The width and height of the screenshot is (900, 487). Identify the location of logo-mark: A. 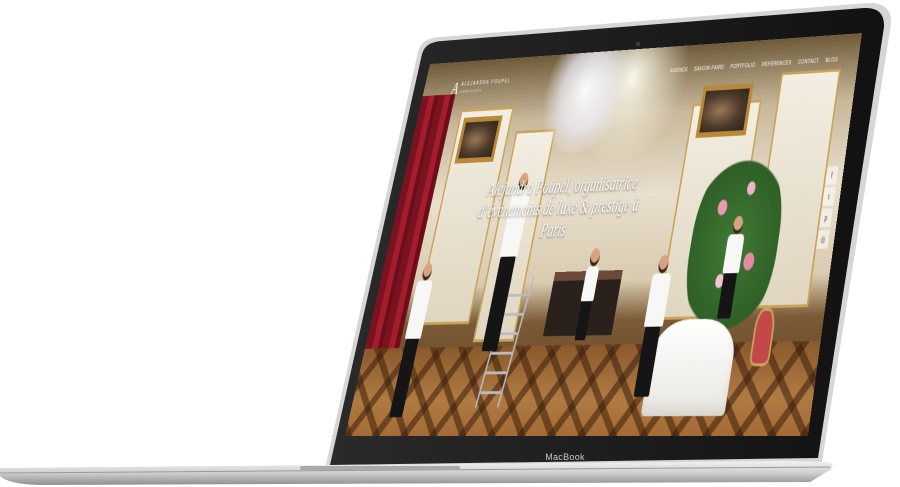
(455, 88).